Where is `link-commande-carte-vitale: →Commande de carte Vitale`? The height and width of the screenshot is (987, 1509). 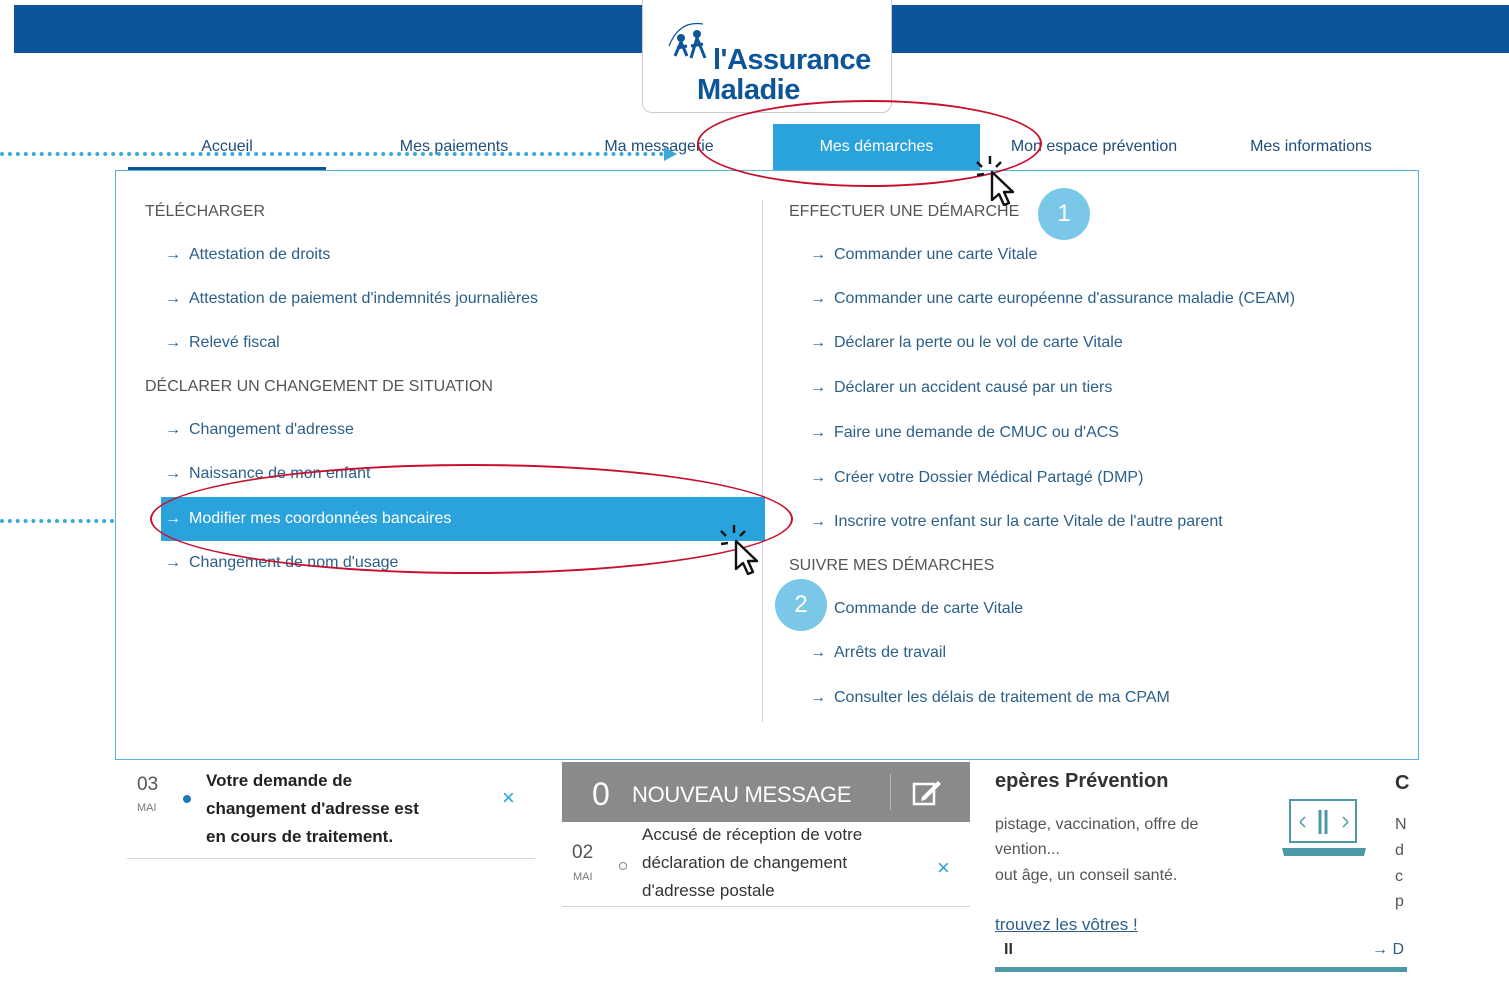
link-commande-carte-vitale: →Commande de carte Vitale is located at coordinates (916, 609).